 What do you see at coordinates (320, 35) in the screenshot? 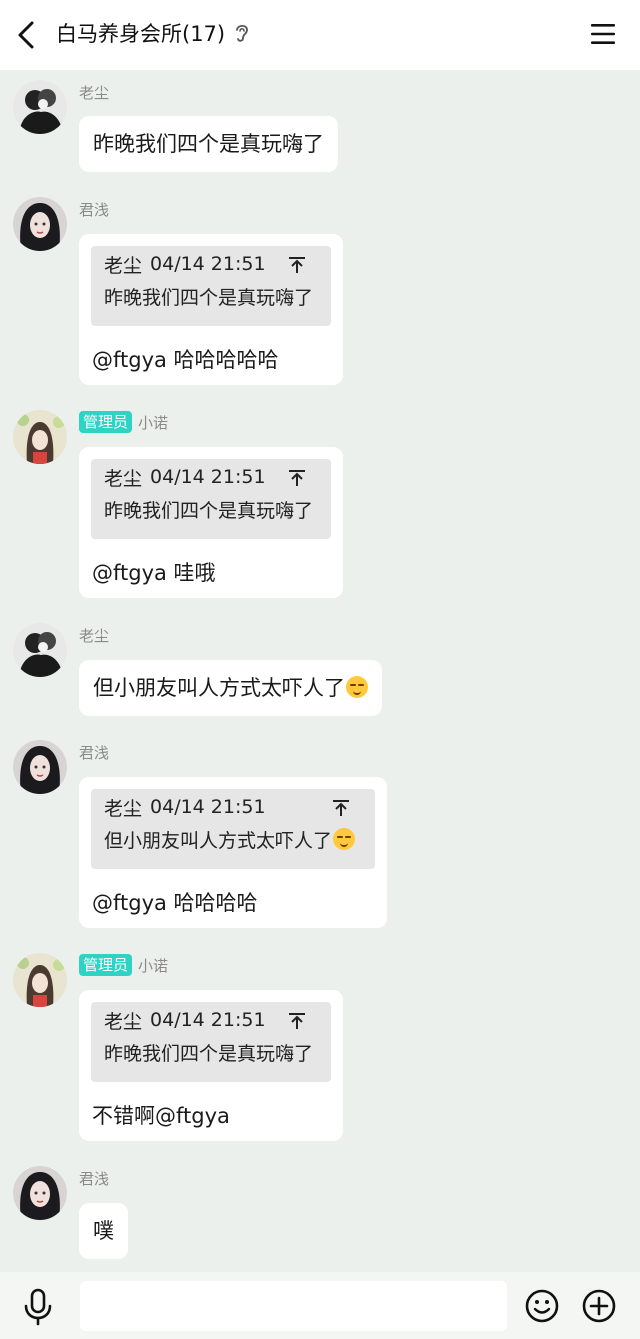
I see `chat-header: 白马养身会所(17)` at bounding box center [320, 35].